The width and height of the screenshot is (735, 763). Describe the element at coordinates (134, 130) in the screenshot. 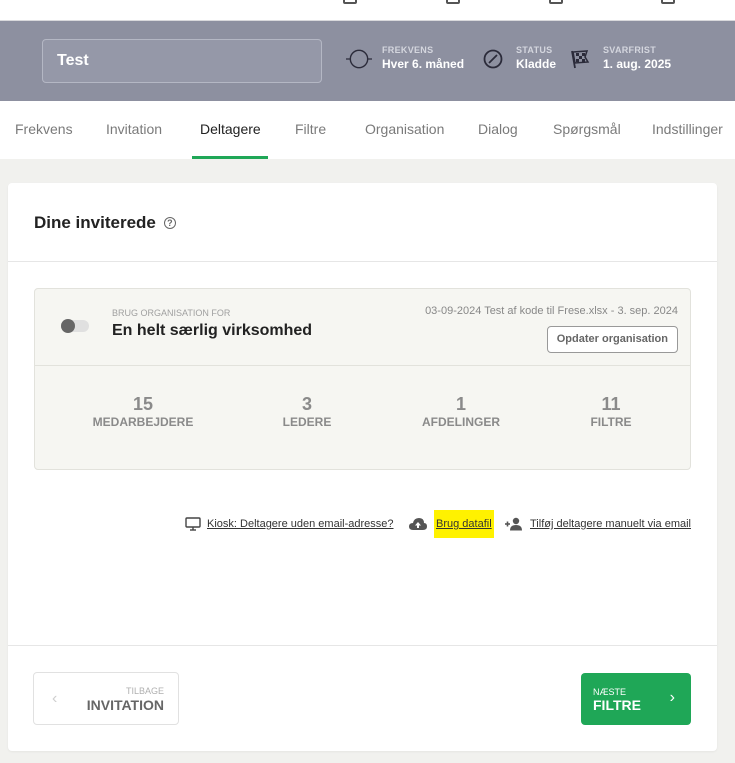

I see `tab-invitation: Invitation` at that location.